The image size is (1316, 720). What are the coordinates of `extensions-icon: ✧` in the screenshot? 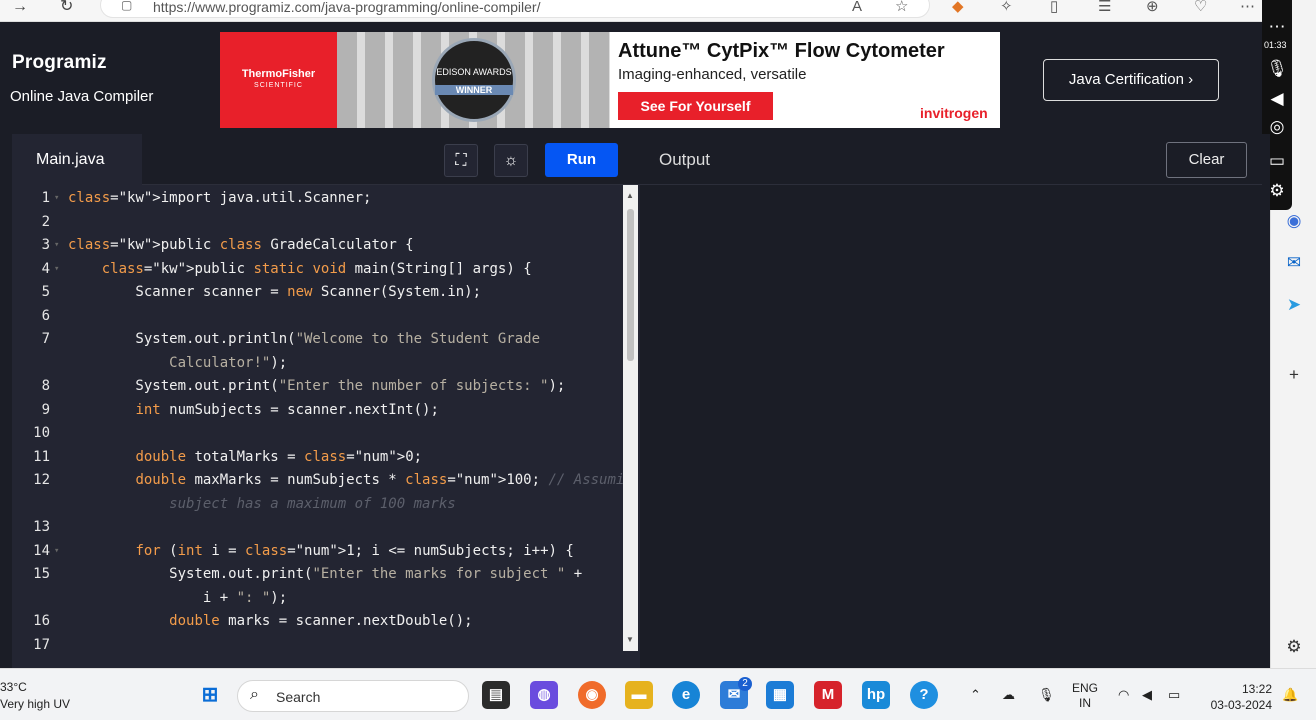 It's located at (1006, 7).